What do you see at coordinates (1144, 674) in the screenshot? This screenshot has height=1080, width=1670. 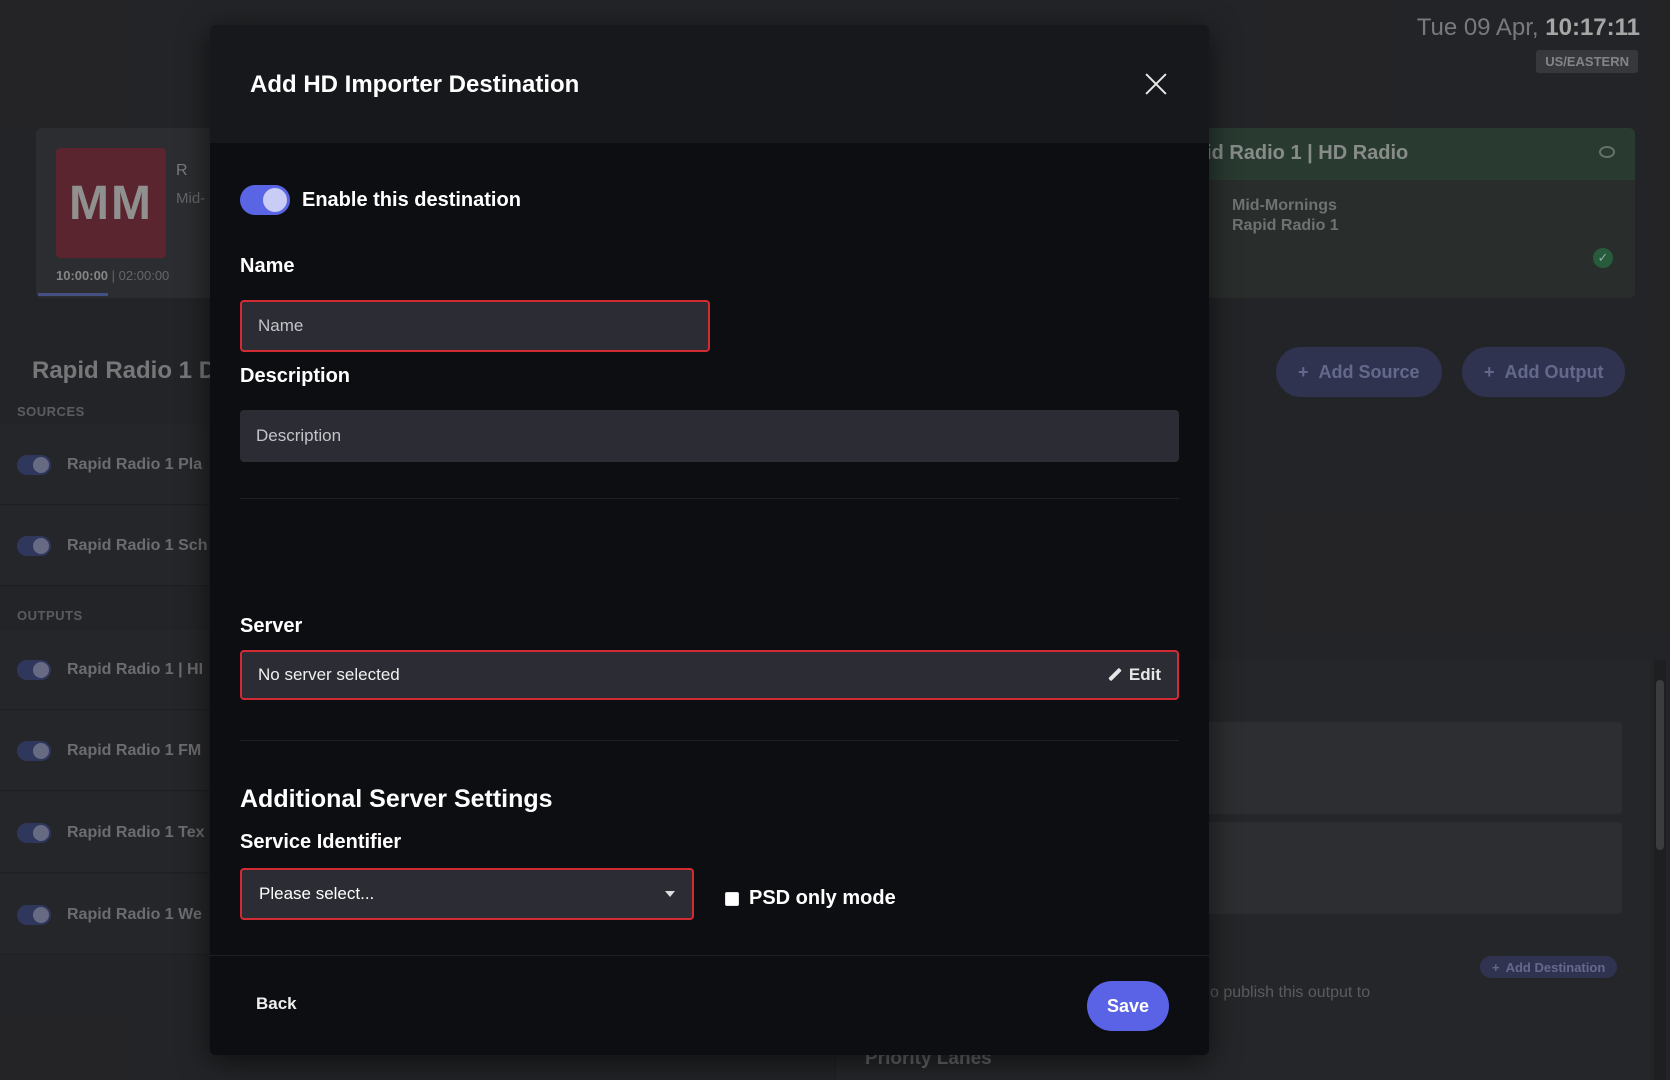 I see `edit-label: Edit` at bounding box center [1144, 674].